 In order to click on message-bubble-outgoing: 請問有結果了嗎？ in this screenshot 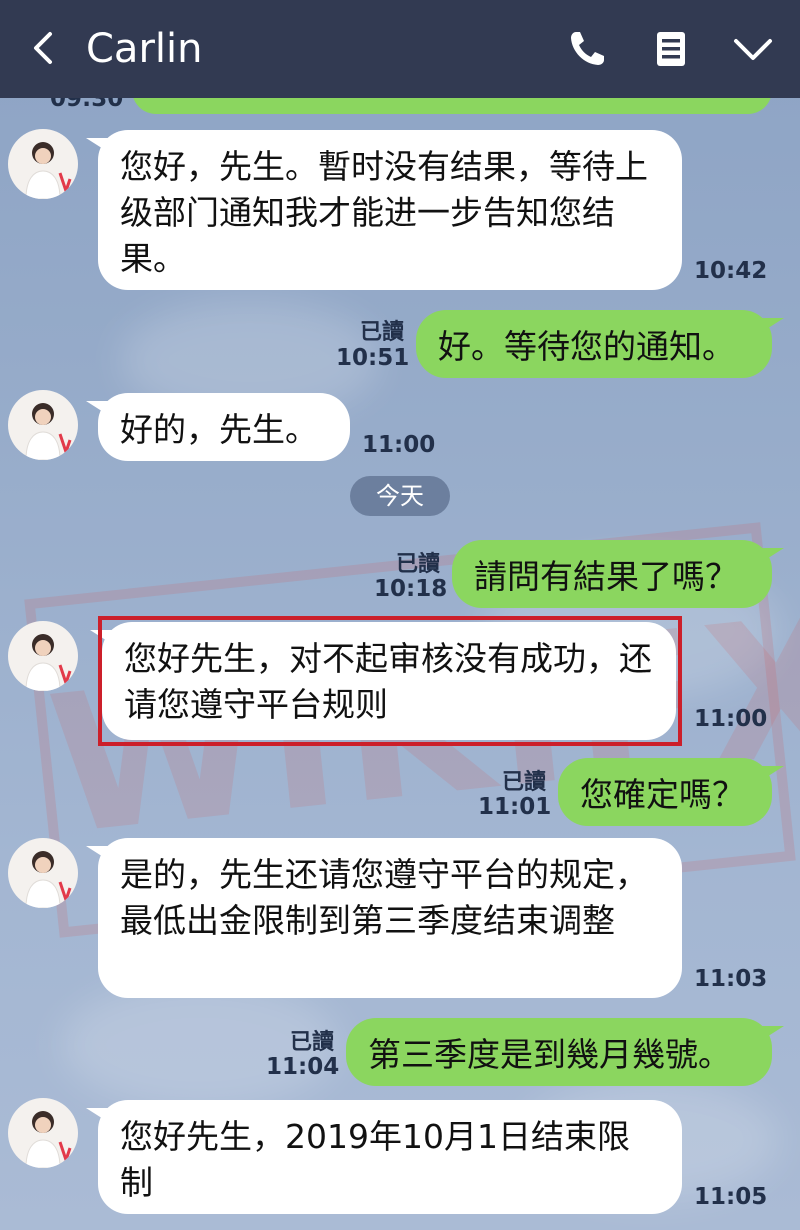, I will do `click(618, 574)`.